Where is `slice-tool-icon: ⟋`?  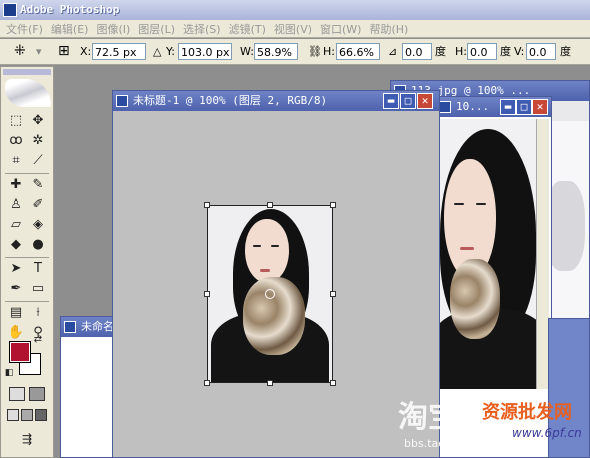
slice-tool-icon: ⟋ is located at coordinates (38, 161).